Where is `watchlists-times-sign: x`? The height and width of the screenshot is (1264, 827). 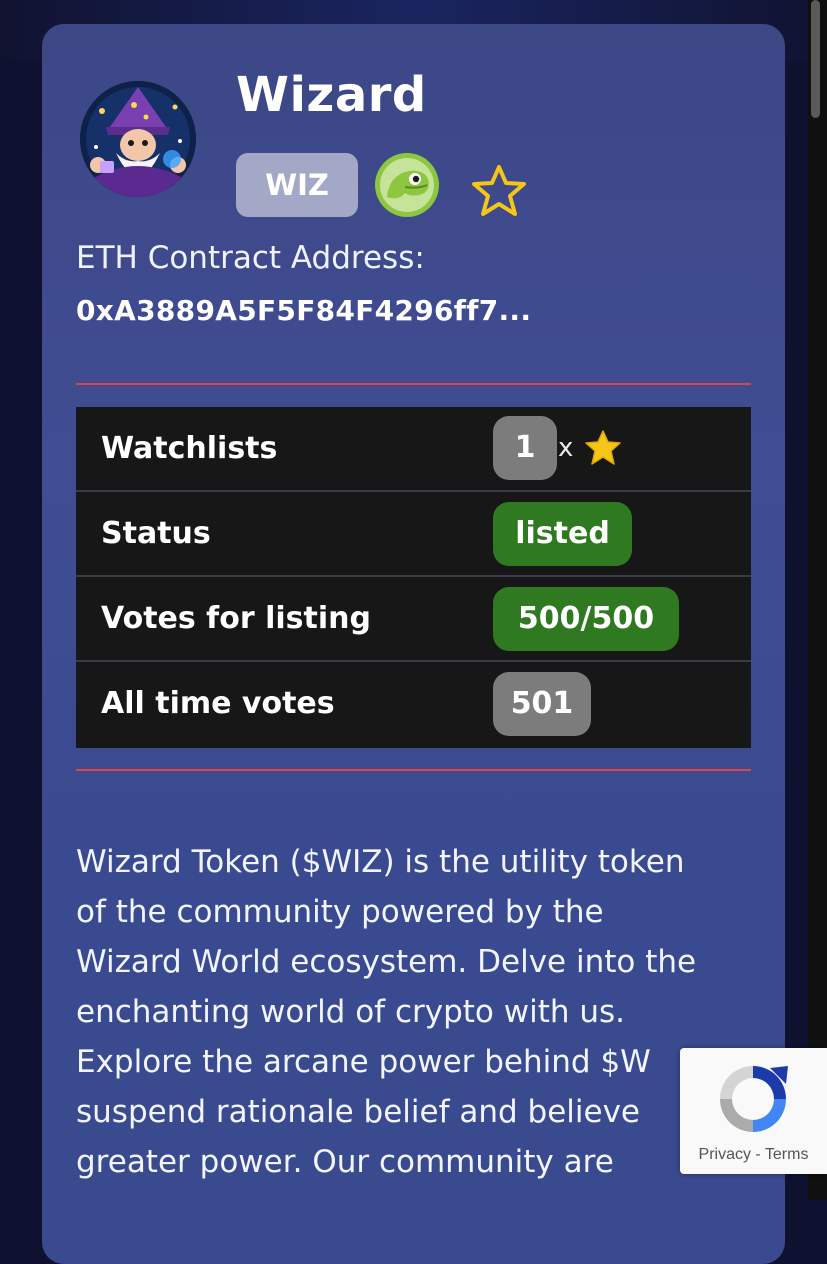 watchlists-times-sign: x is located at coordinates (566, 448).